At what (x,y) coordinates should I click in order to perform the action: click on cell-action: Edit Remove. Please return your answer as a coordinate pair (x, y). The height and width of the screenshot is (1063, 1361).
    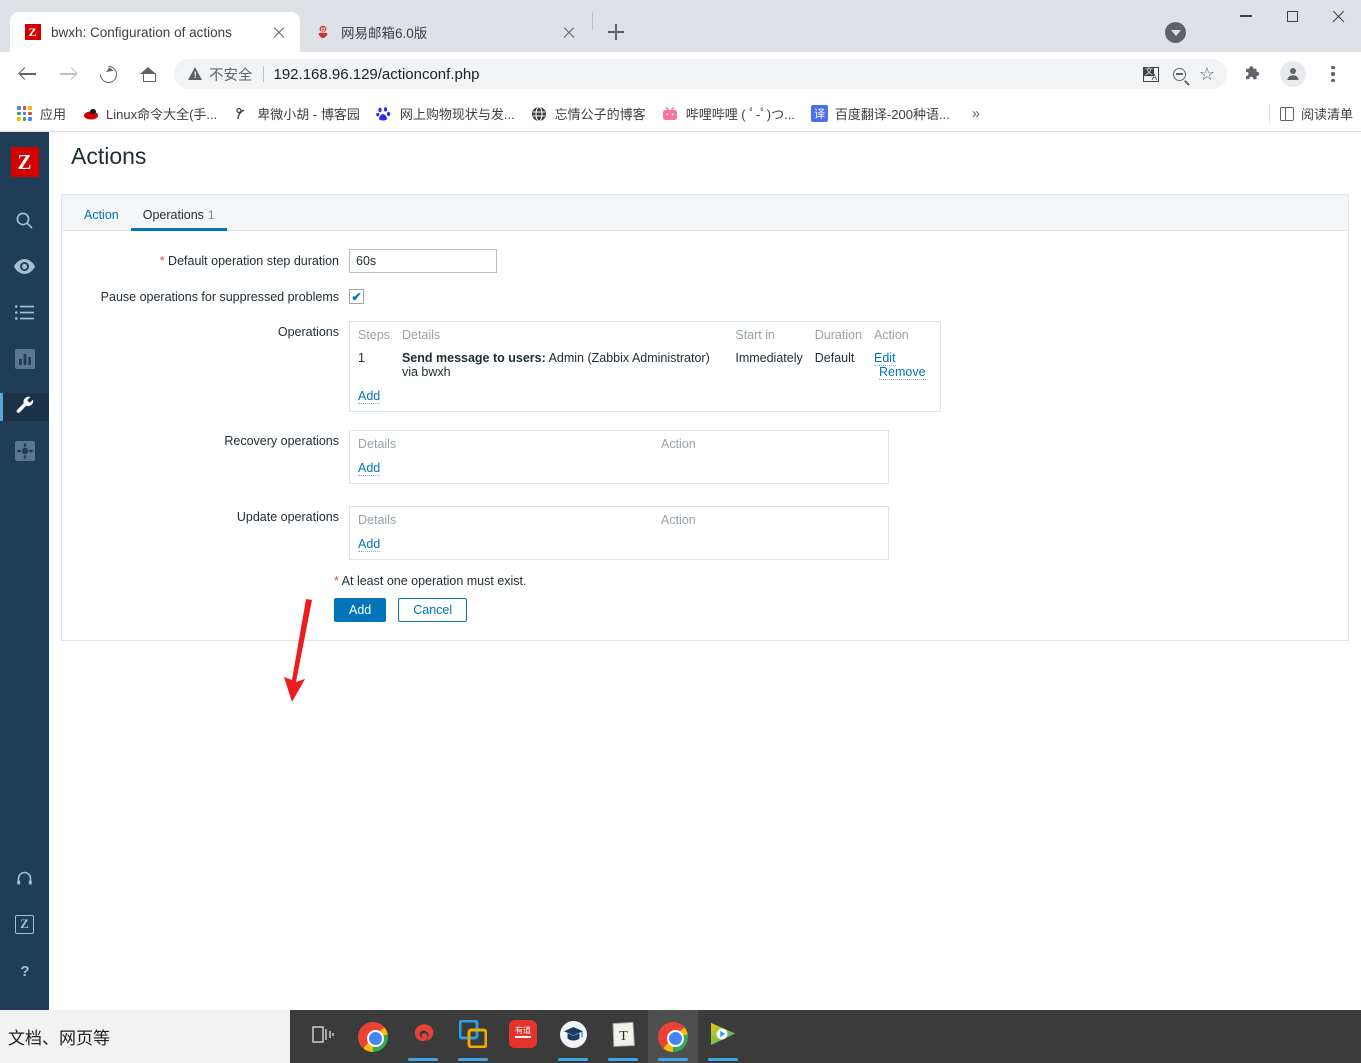
    Looking at the image, I should click on (903, 365).